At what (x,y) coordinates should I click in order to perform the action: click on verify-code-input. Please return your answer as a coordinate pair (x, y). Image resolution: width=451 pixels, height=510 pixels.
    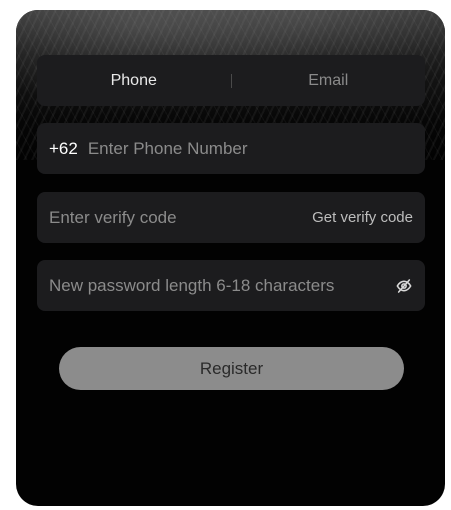
    Looking at the image, I should click on (177, 217).